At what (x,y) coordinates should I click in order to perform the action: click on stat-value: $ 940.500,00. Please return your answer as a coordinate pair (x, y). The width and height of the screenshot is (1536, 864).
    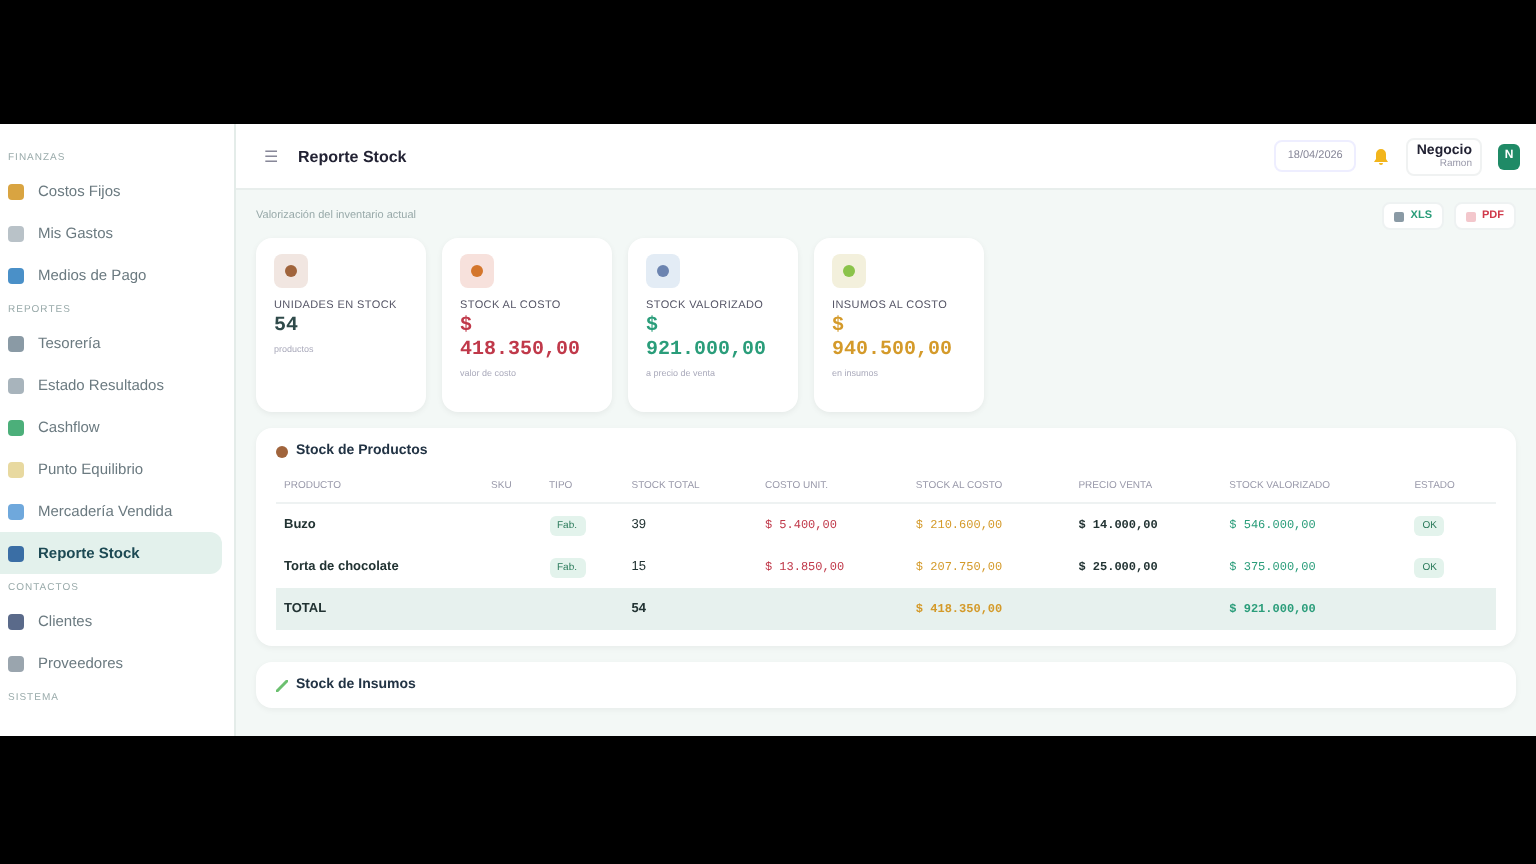
    Looking at the image, I should click on (893, 340).